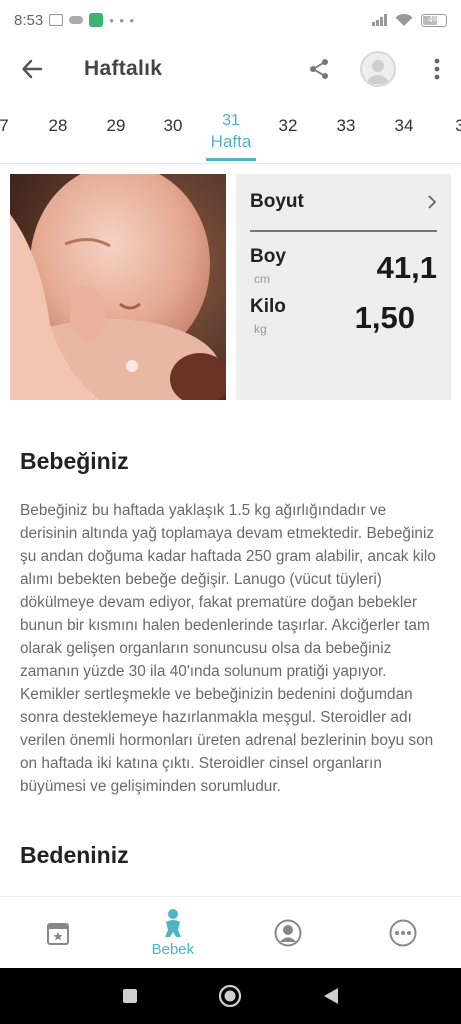  I want to click on bottom-navigation: Bebek, so click(230, 932).